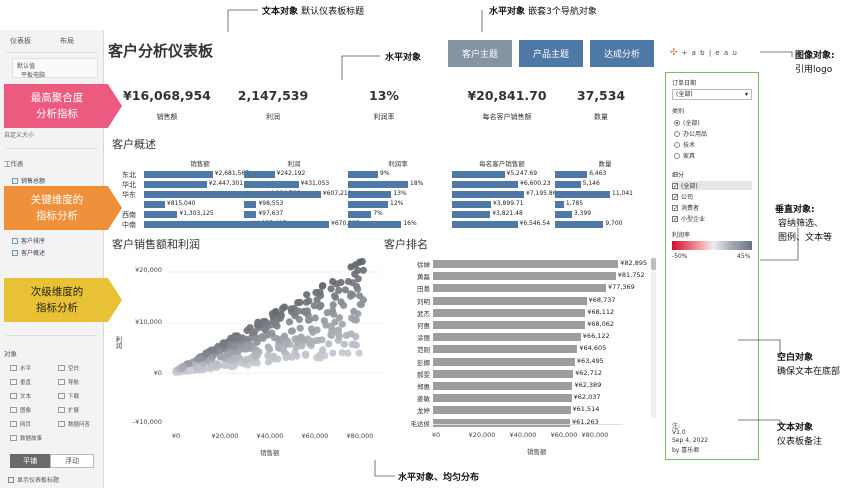 Image resolution: width=856 pixels, height=488 pixels. I want to click on annotation-vertical-object: 垂直对象:, so click(795, 210).